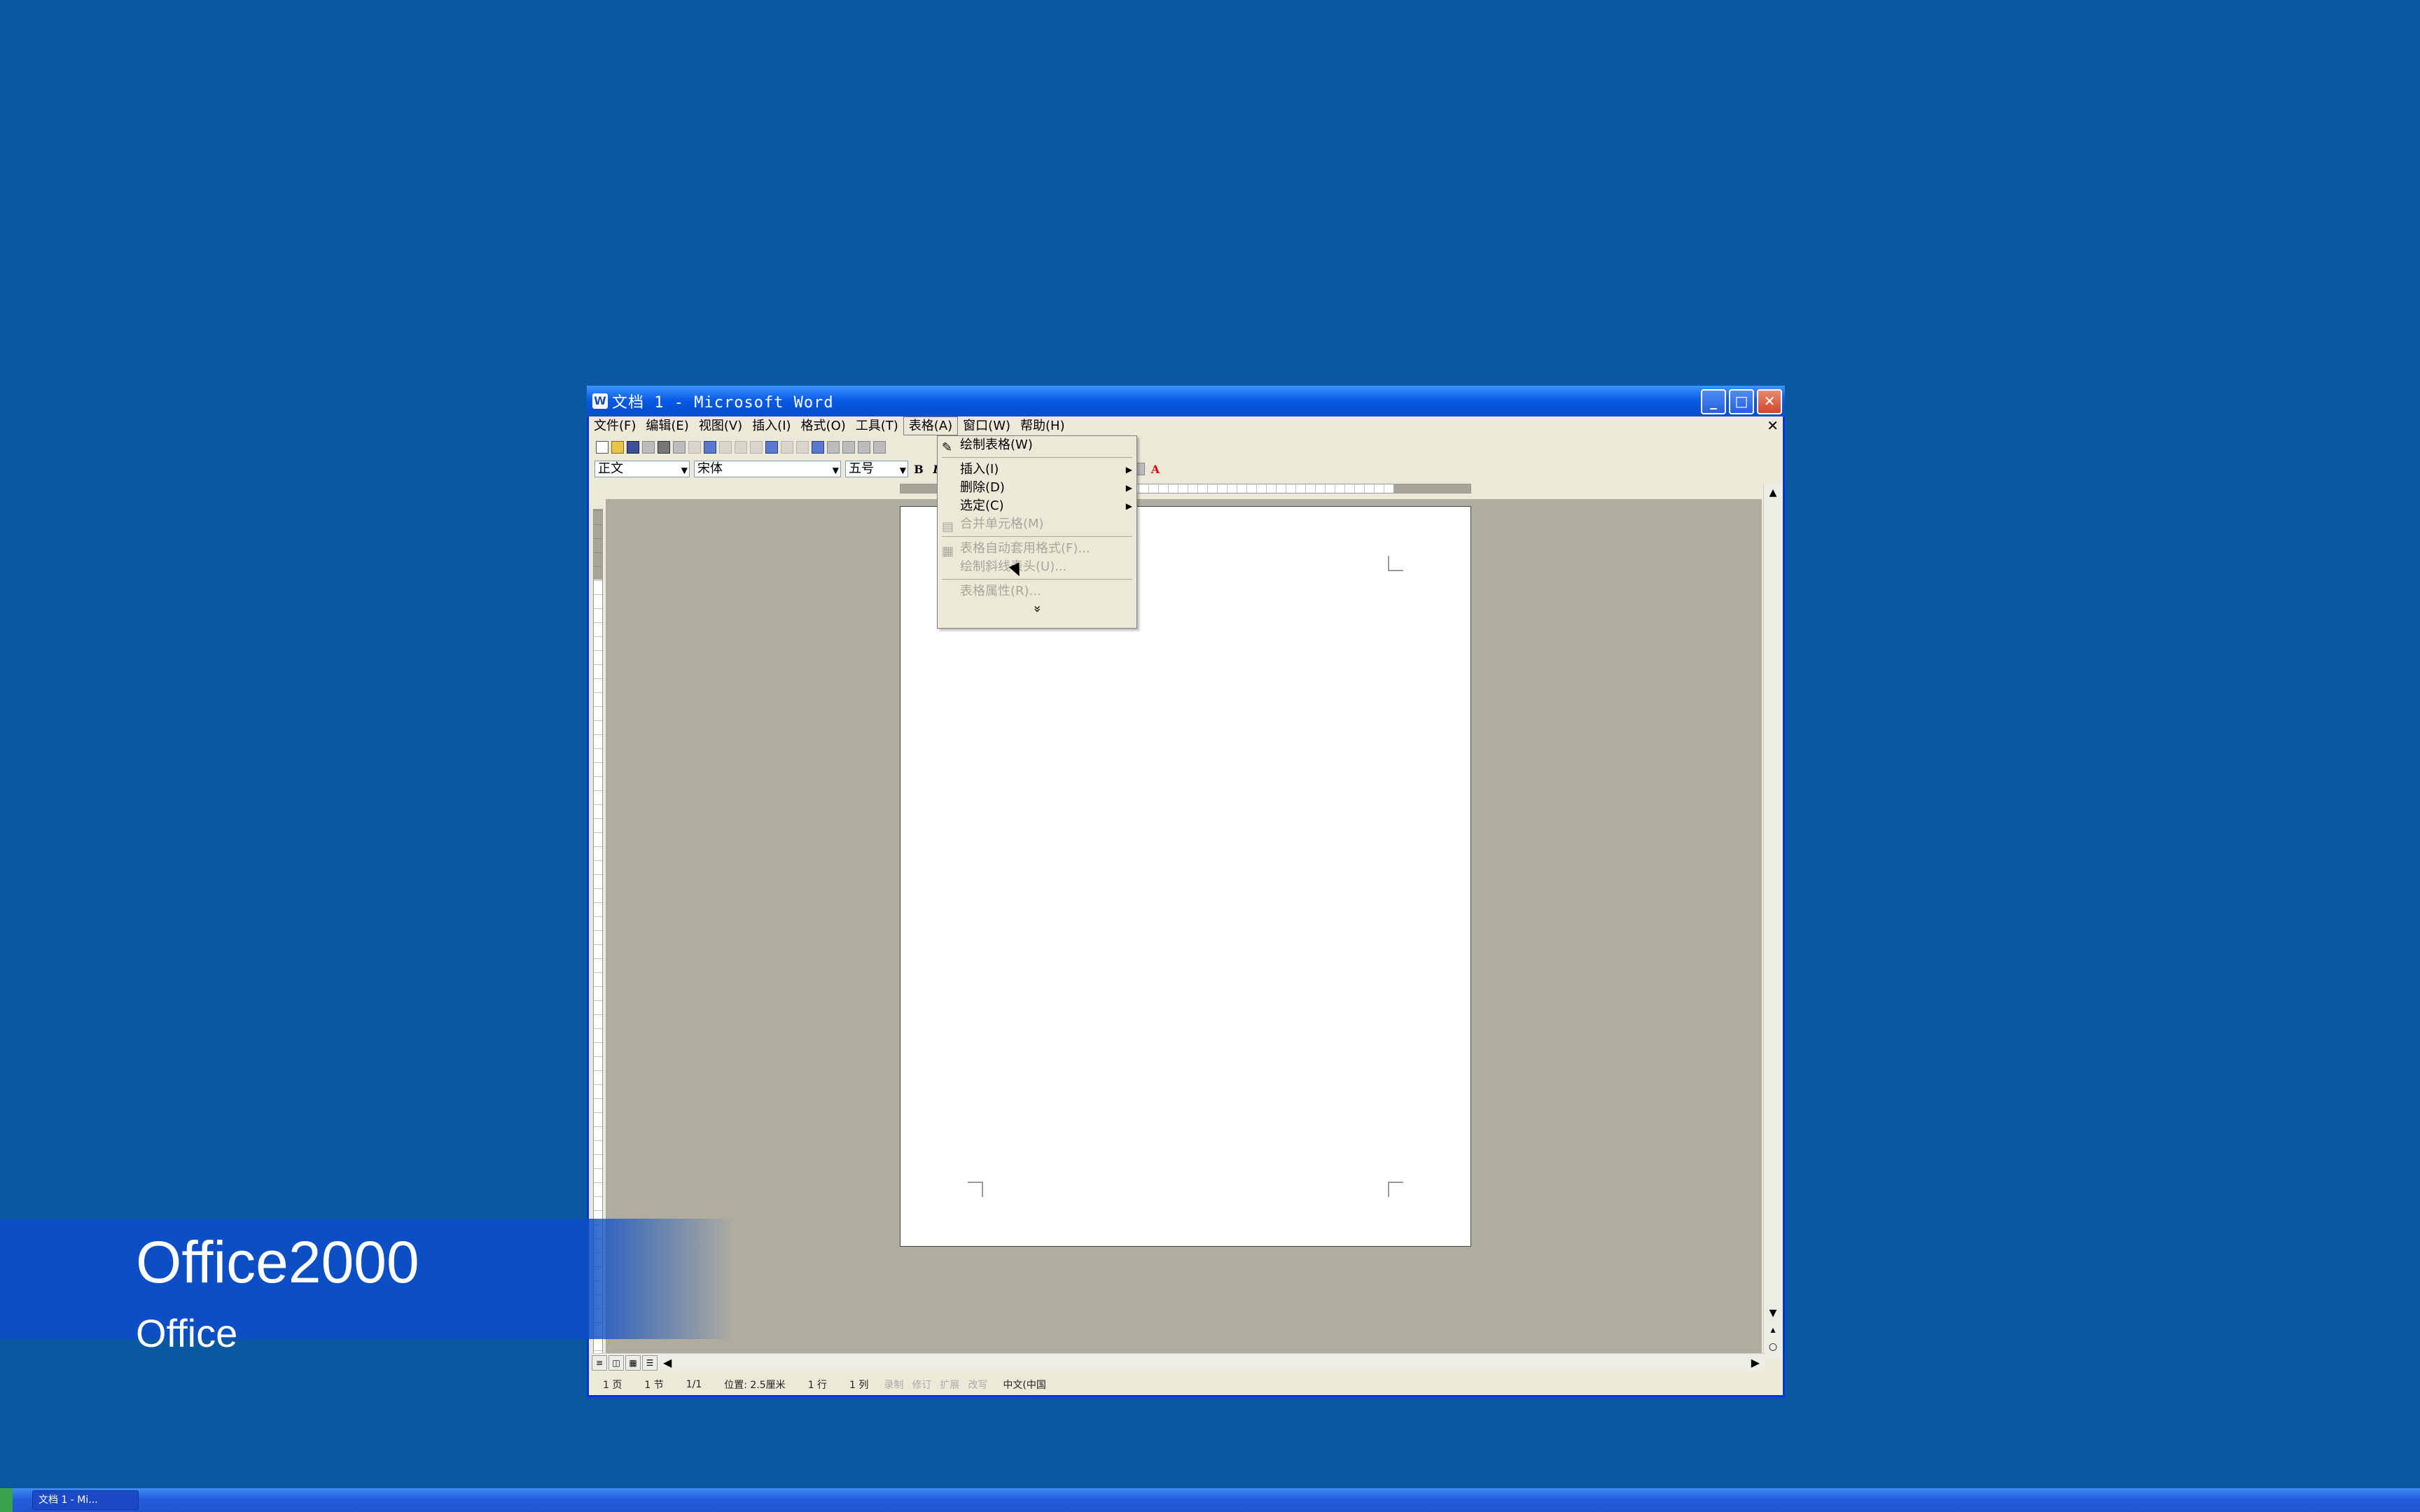  What do you see at coordinates (876, 469) in the screenshot?
I see `size-select: 五号 ▼` at bounding box center [876, 469].